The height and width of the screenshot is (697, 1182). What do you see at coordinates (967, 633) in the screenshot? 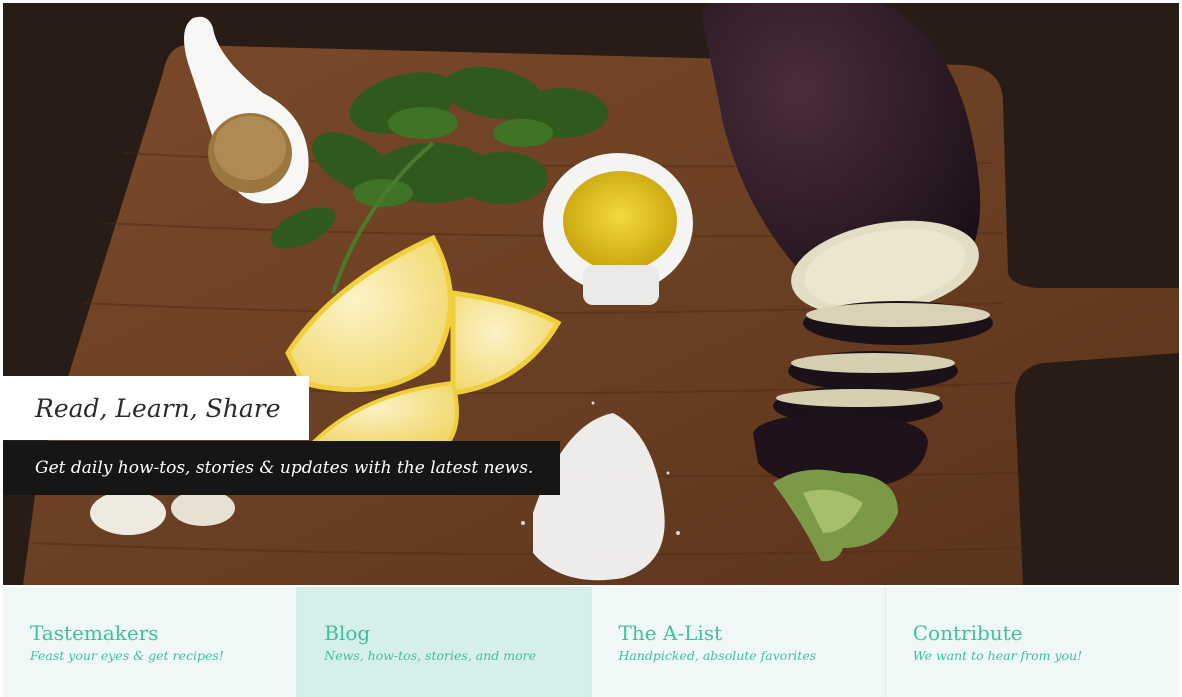
I see `nav-tile-title: Contribute` at bounding box center [967, 633].